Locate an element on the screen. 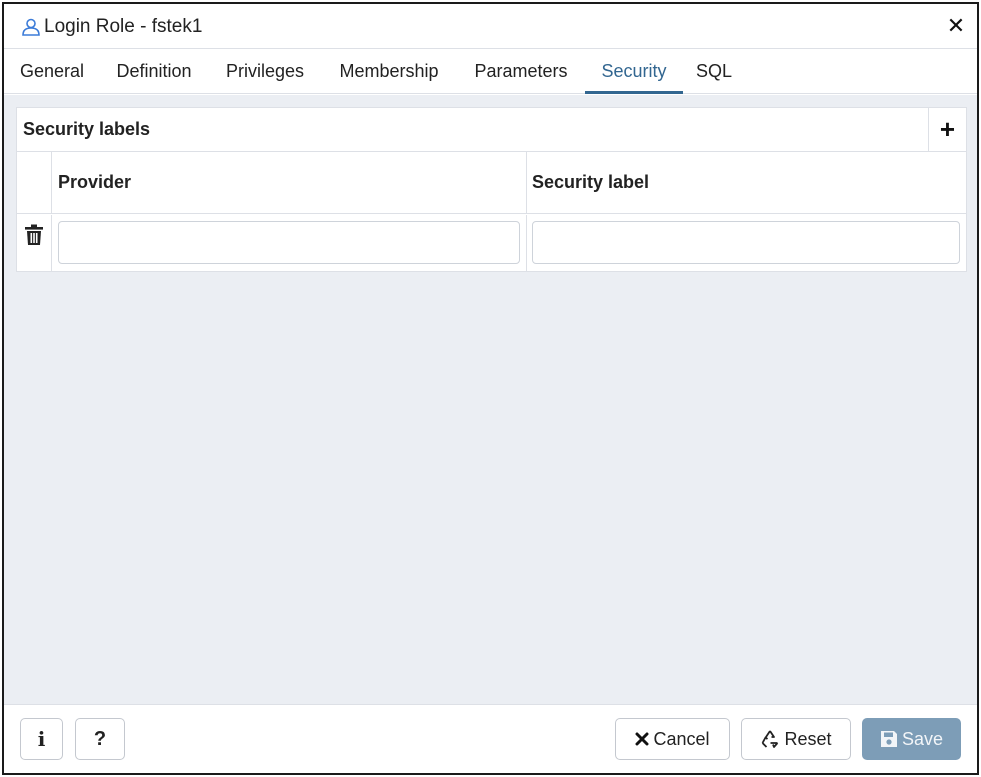 This screenshot has width=981, height=777. security-label-input is located at coordinates (746, 242).